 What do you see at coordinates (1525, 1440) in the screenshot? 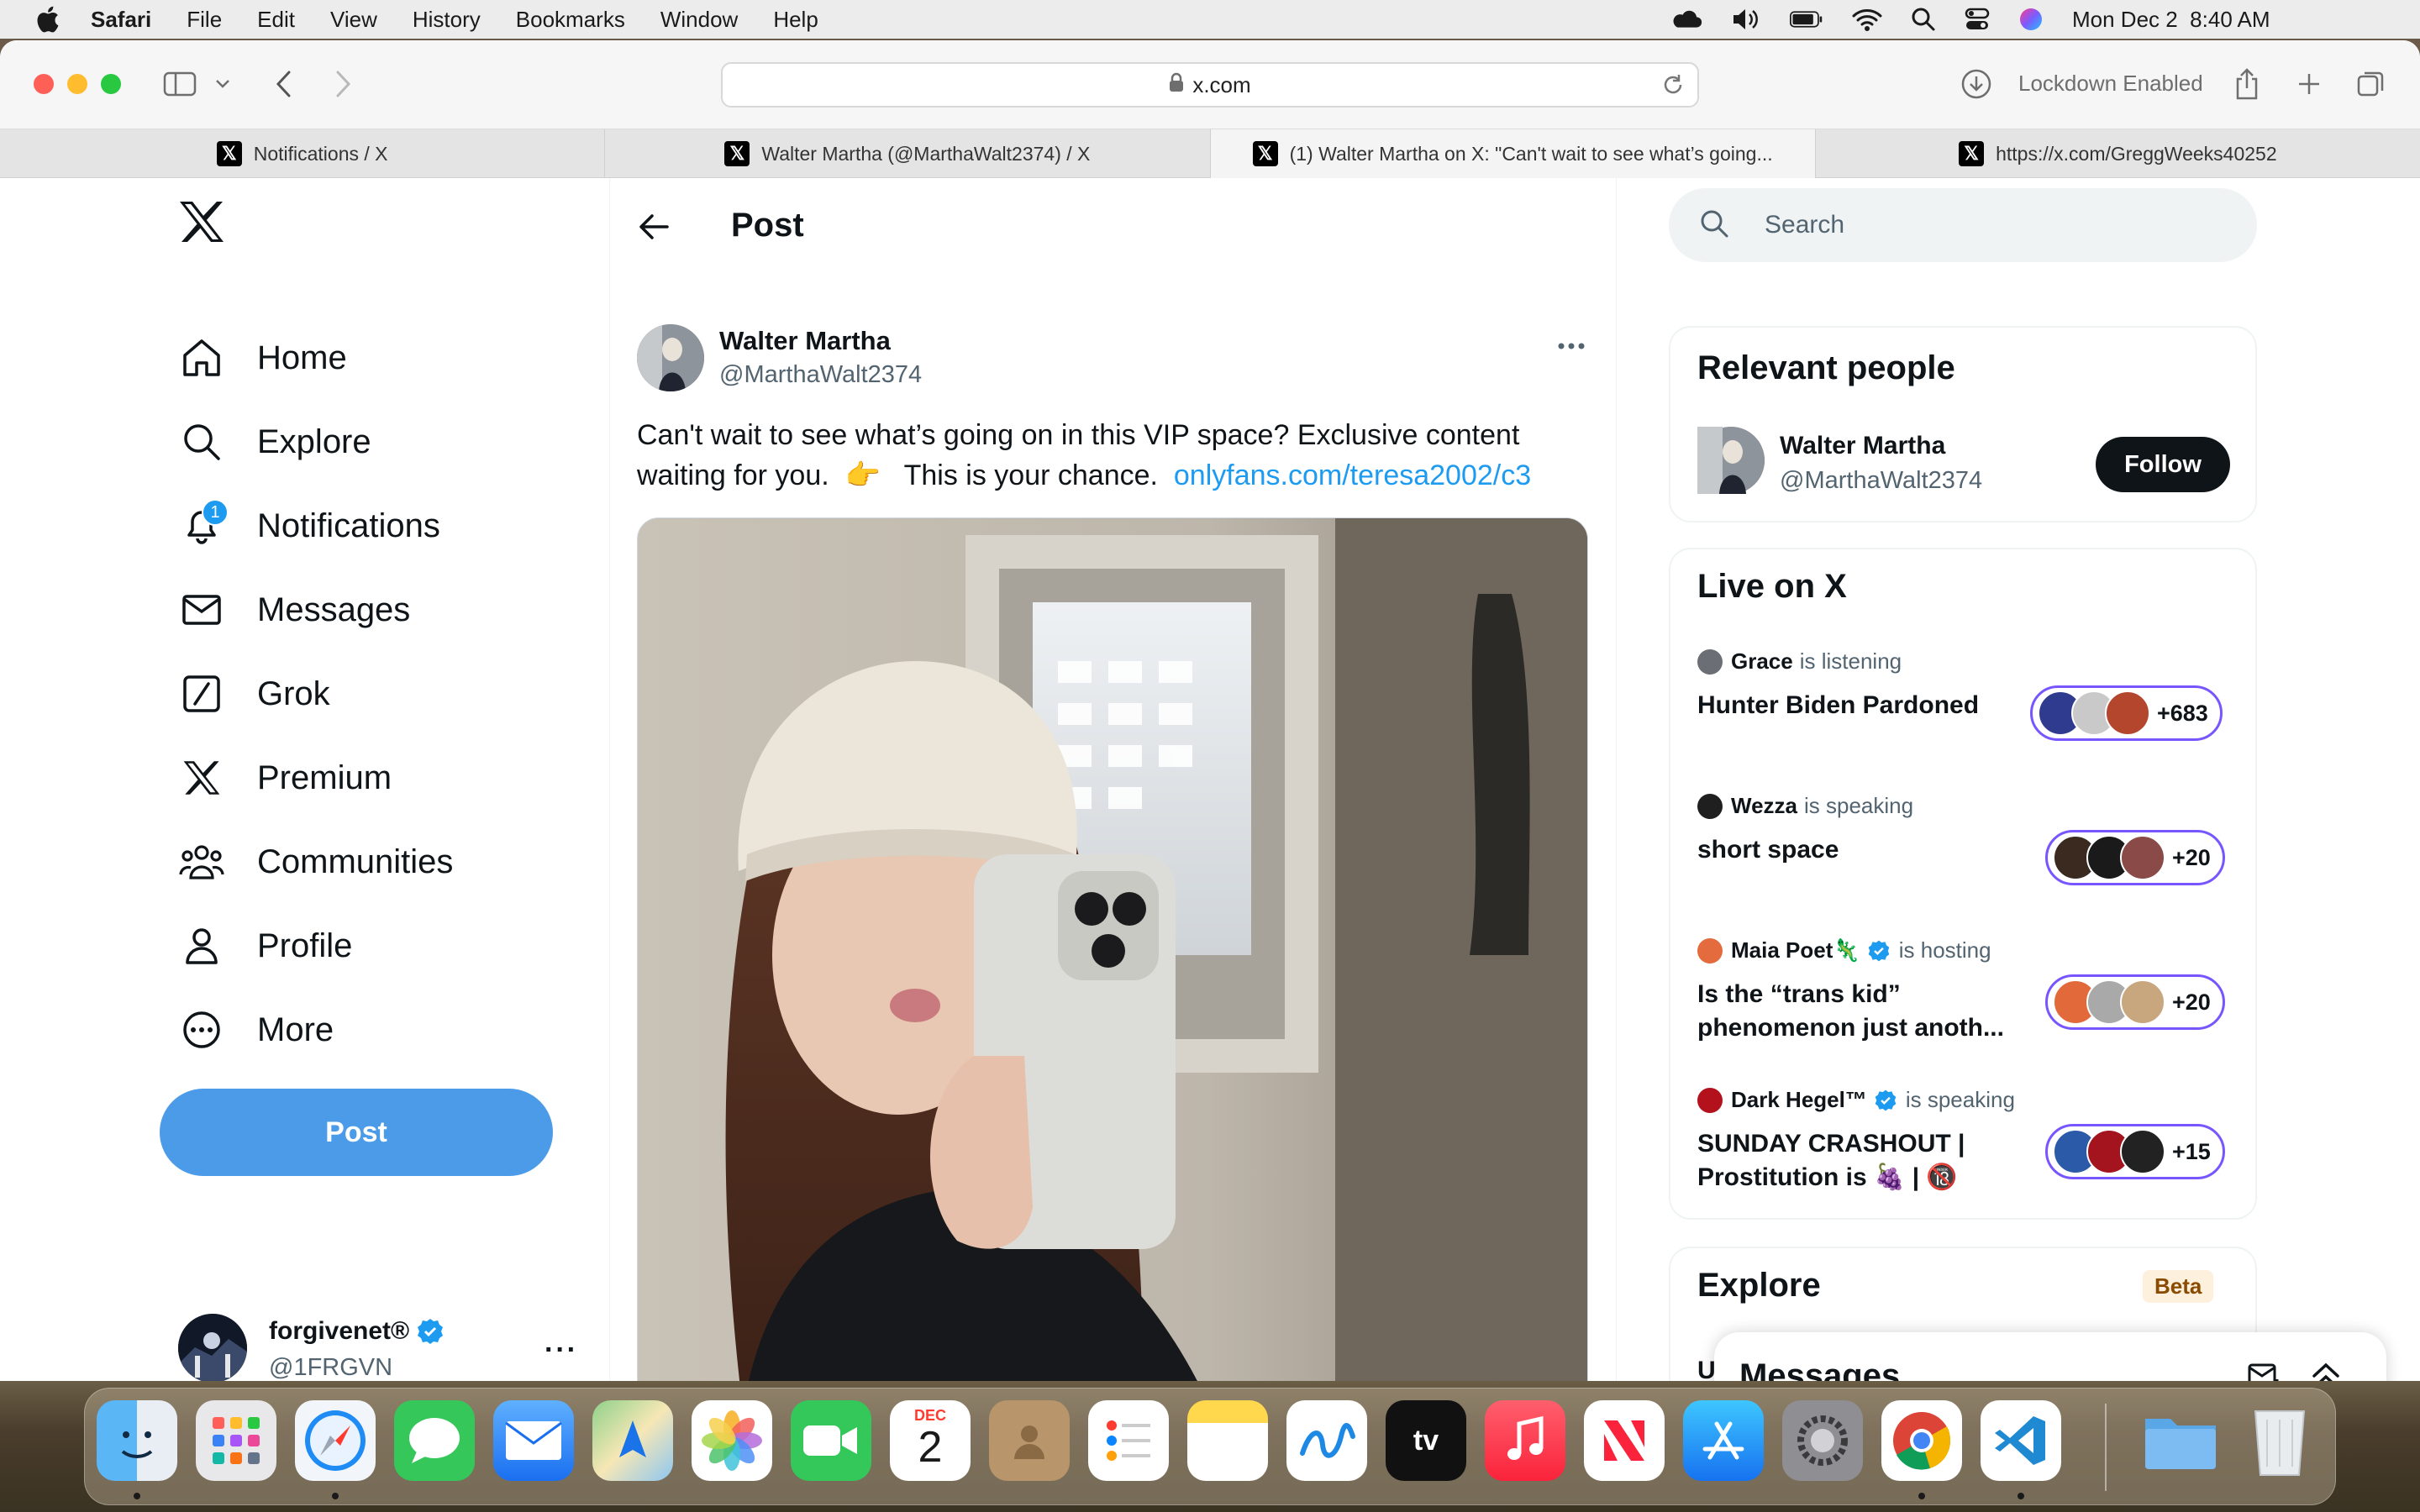
I see `music-icon` at bounding box center [1525, 1440].